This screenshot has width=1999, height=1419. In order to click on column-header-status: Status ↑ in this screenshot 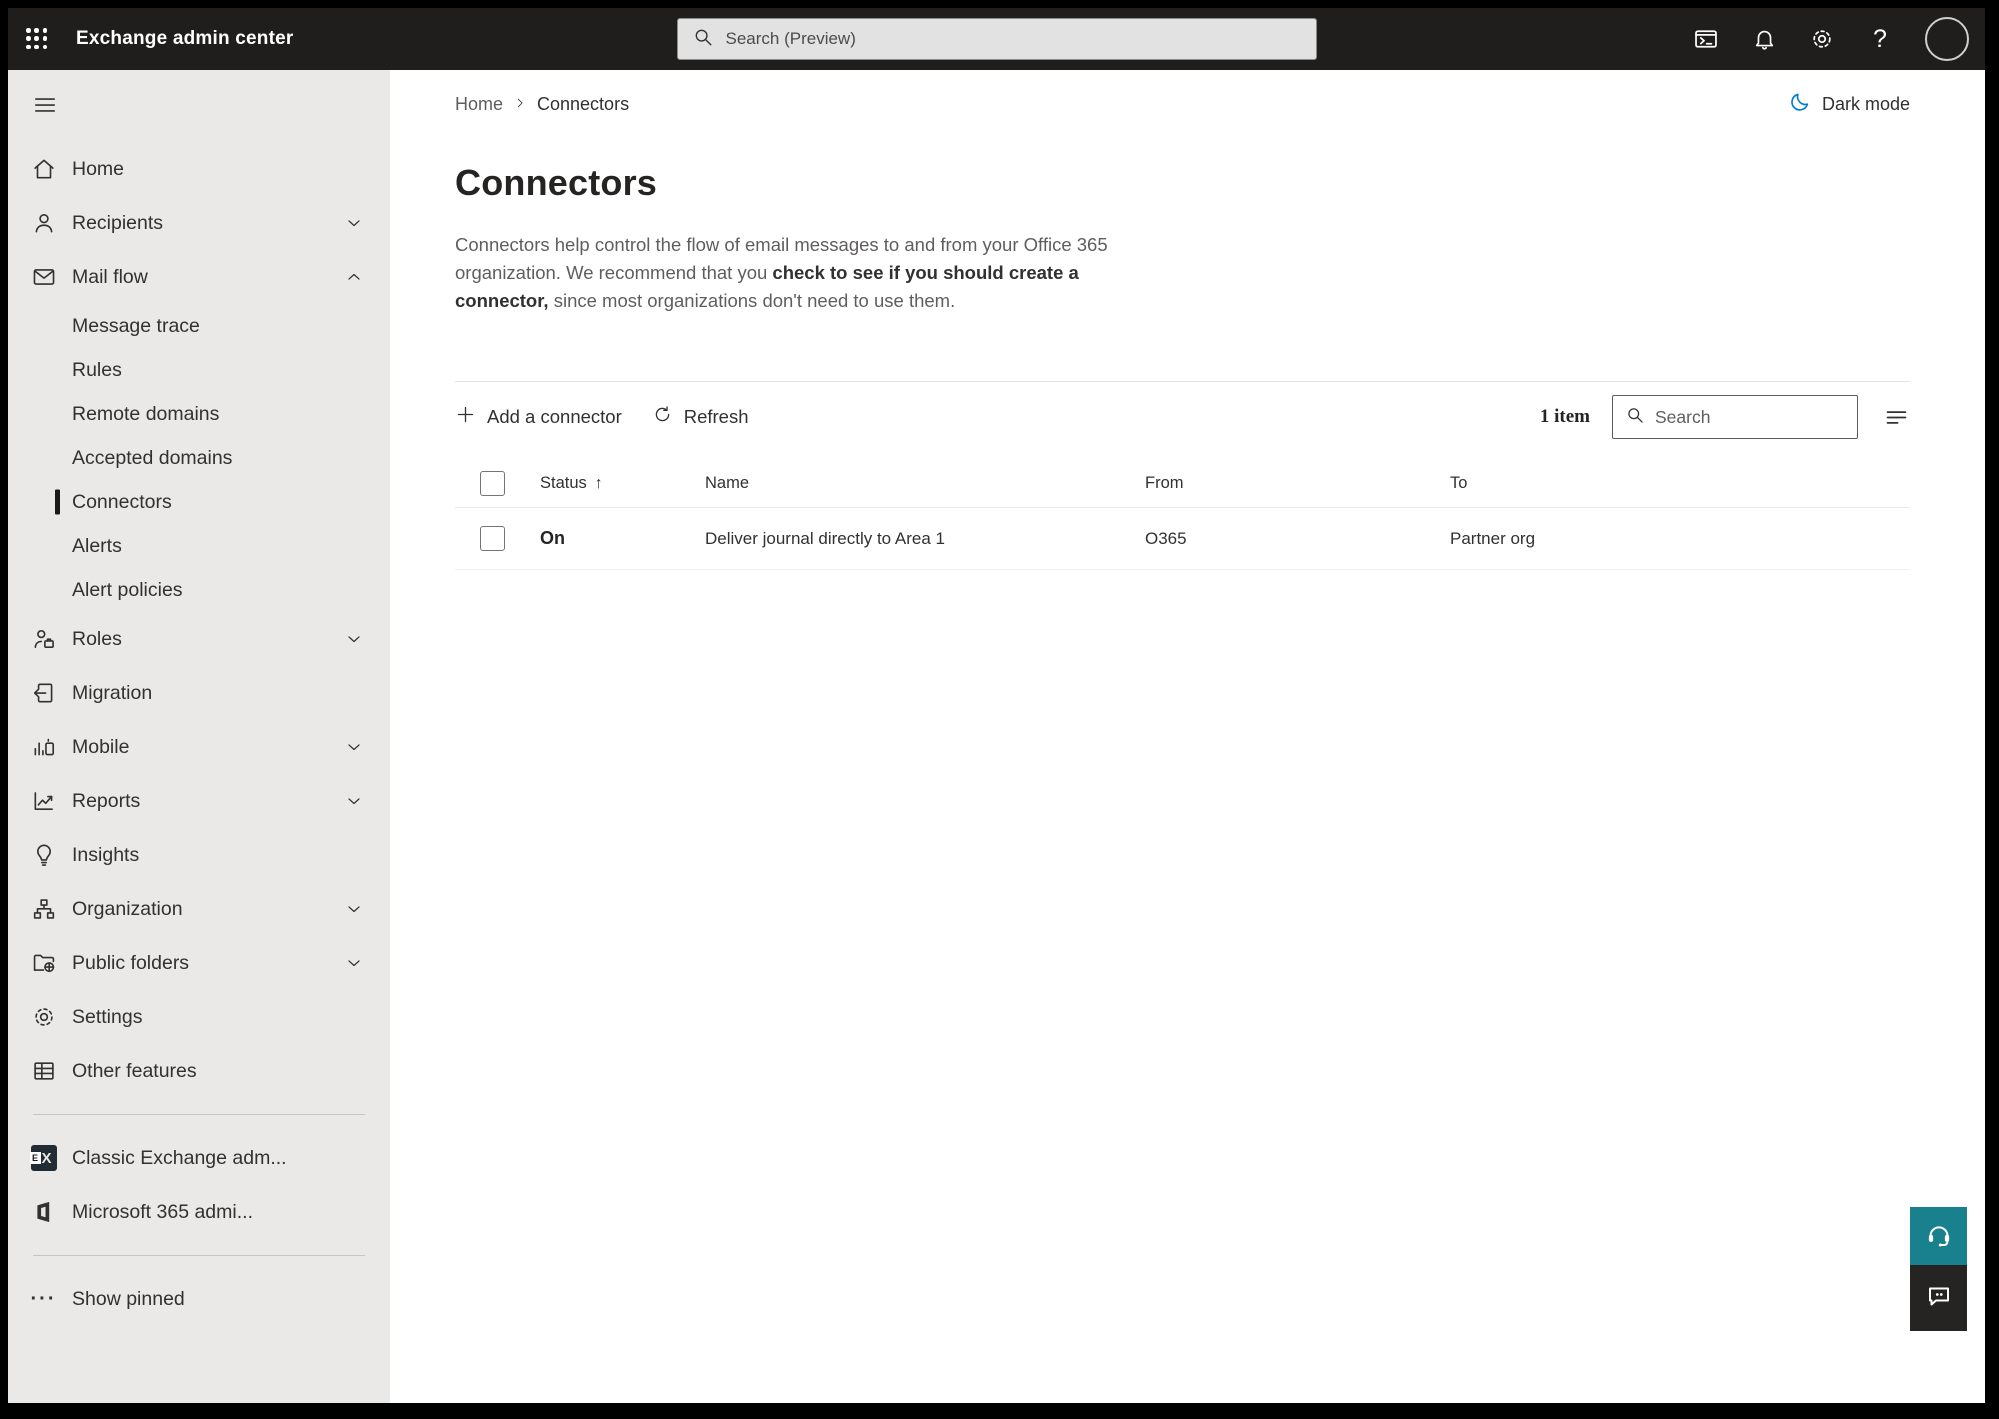, I will do `click(622, 483)`.